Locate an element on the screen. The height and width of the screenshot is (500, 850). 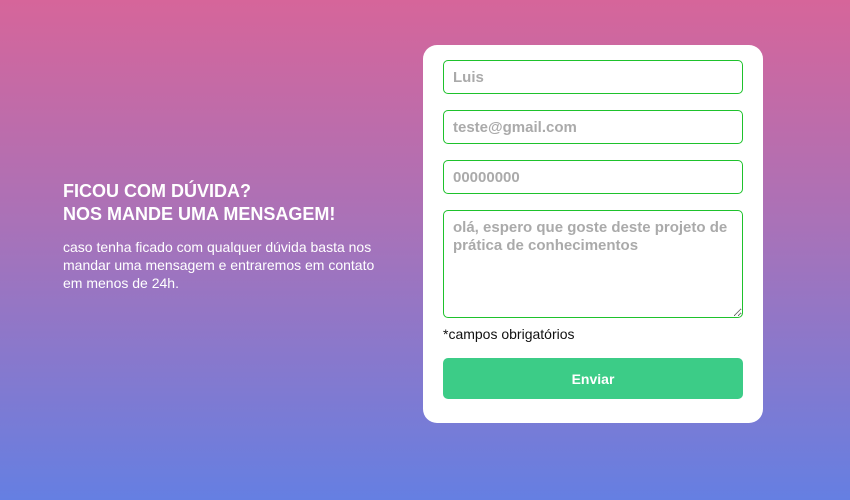
message-textarea is located at coordinates (593, 264).